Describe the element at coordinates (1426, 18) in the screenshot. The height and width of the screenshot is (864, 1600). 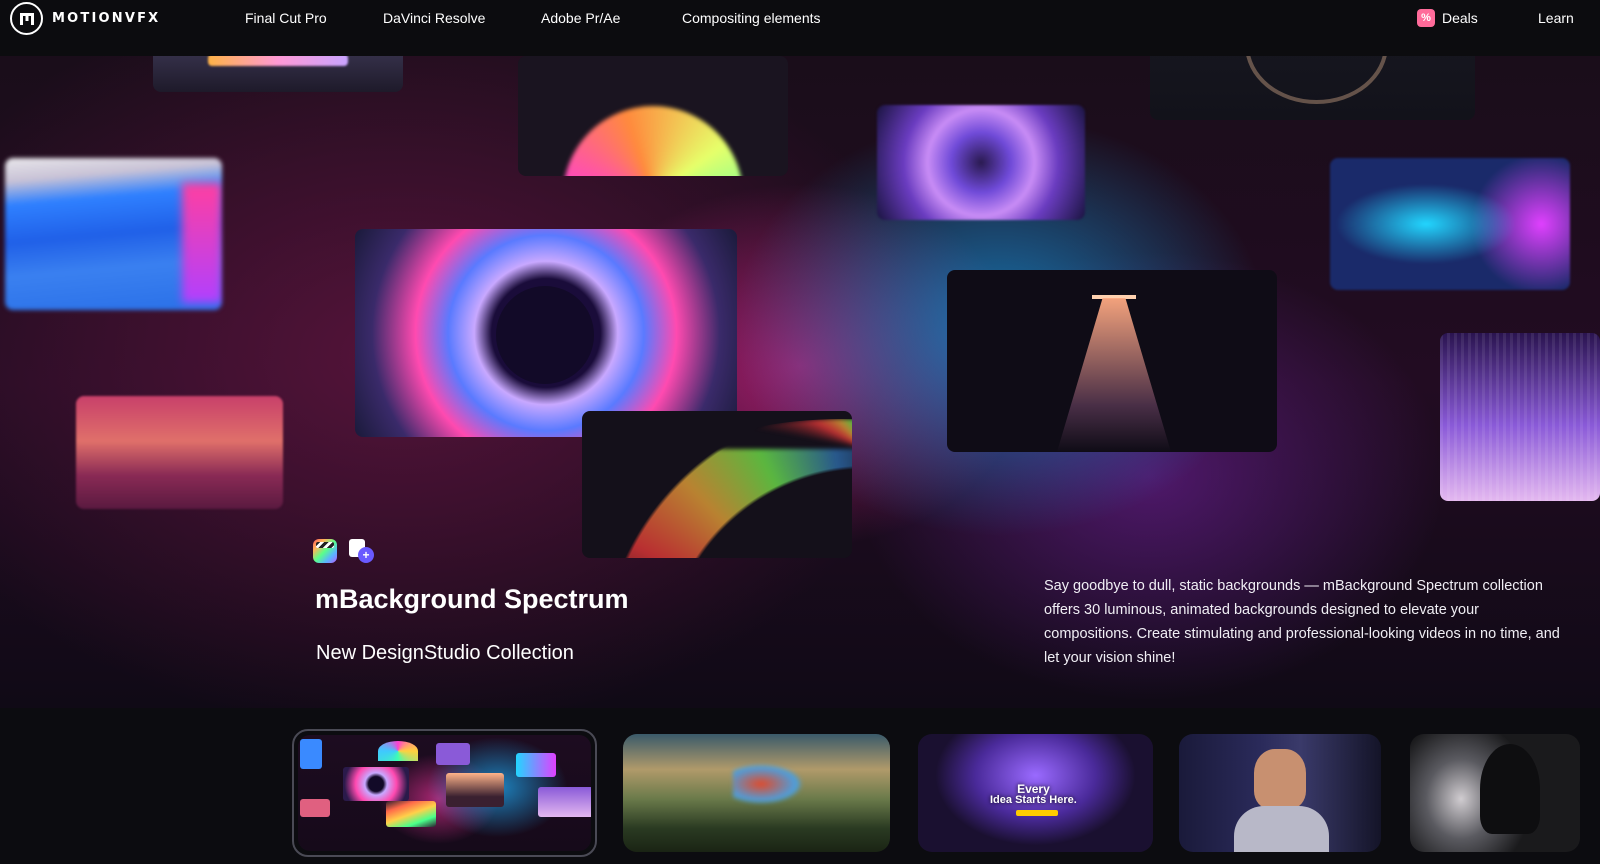
I see `percent-badge-icon: %` at that location.